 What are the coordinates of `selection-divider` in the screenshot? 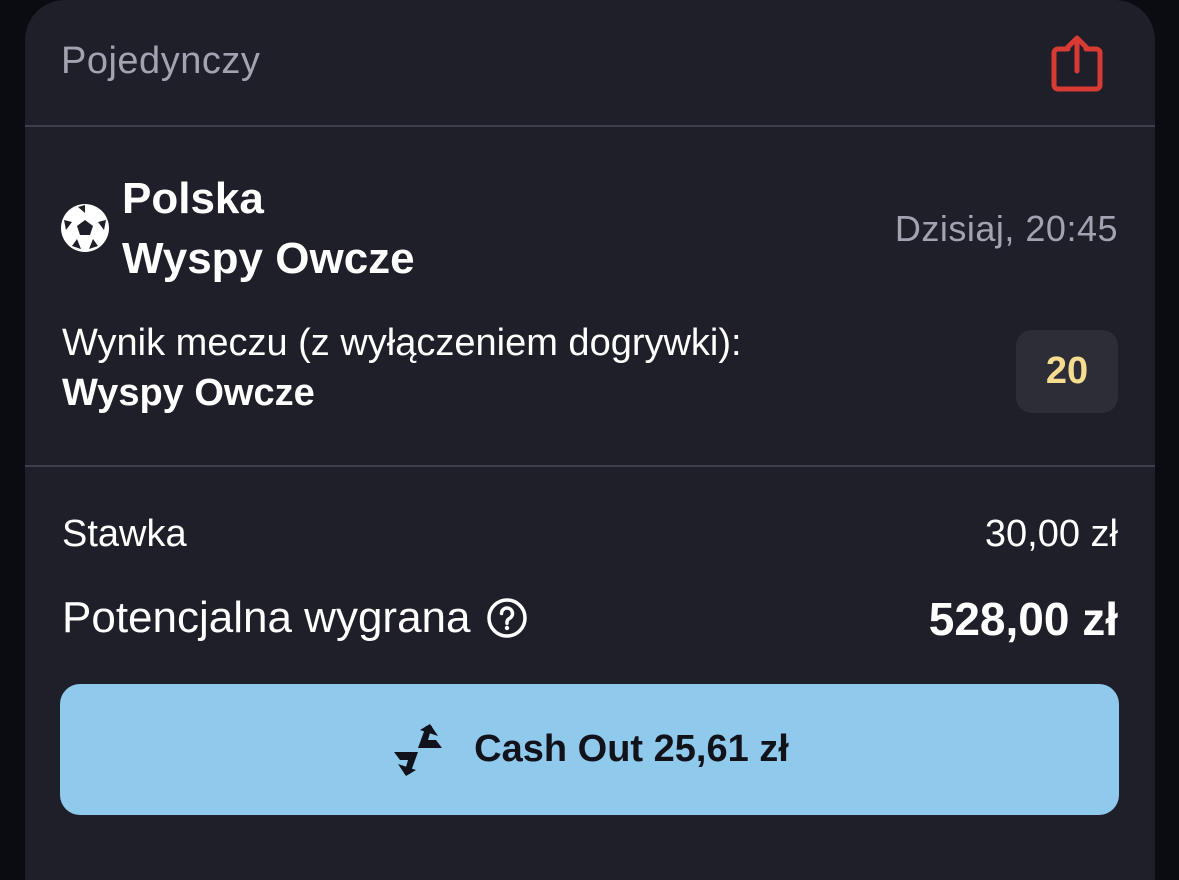 It's located at (590, 466).